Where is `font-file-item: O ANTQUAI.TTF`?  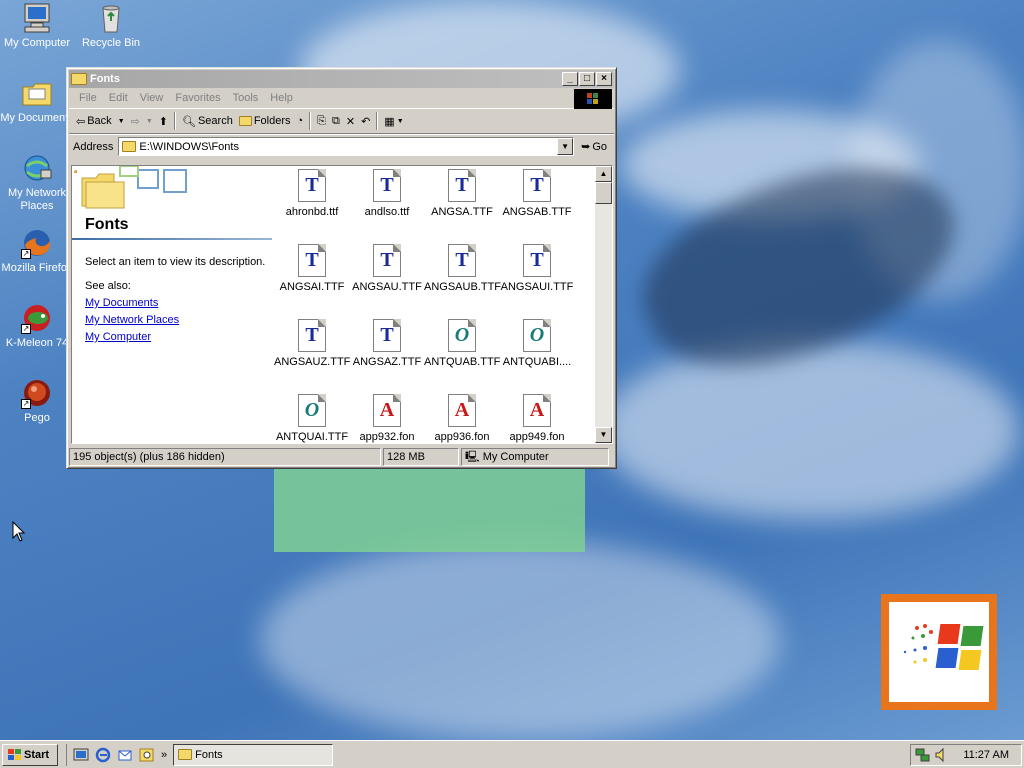
font-file-item: O ANTQUAI.TTF is located at coordinates (312, 418).